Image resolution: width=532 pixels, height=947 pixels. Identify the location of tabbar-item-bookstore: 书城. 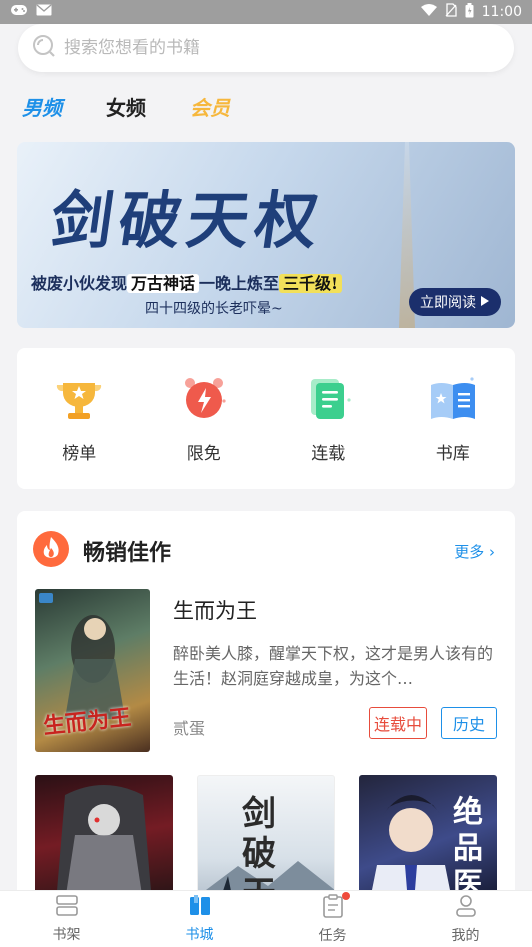
(199, 919).